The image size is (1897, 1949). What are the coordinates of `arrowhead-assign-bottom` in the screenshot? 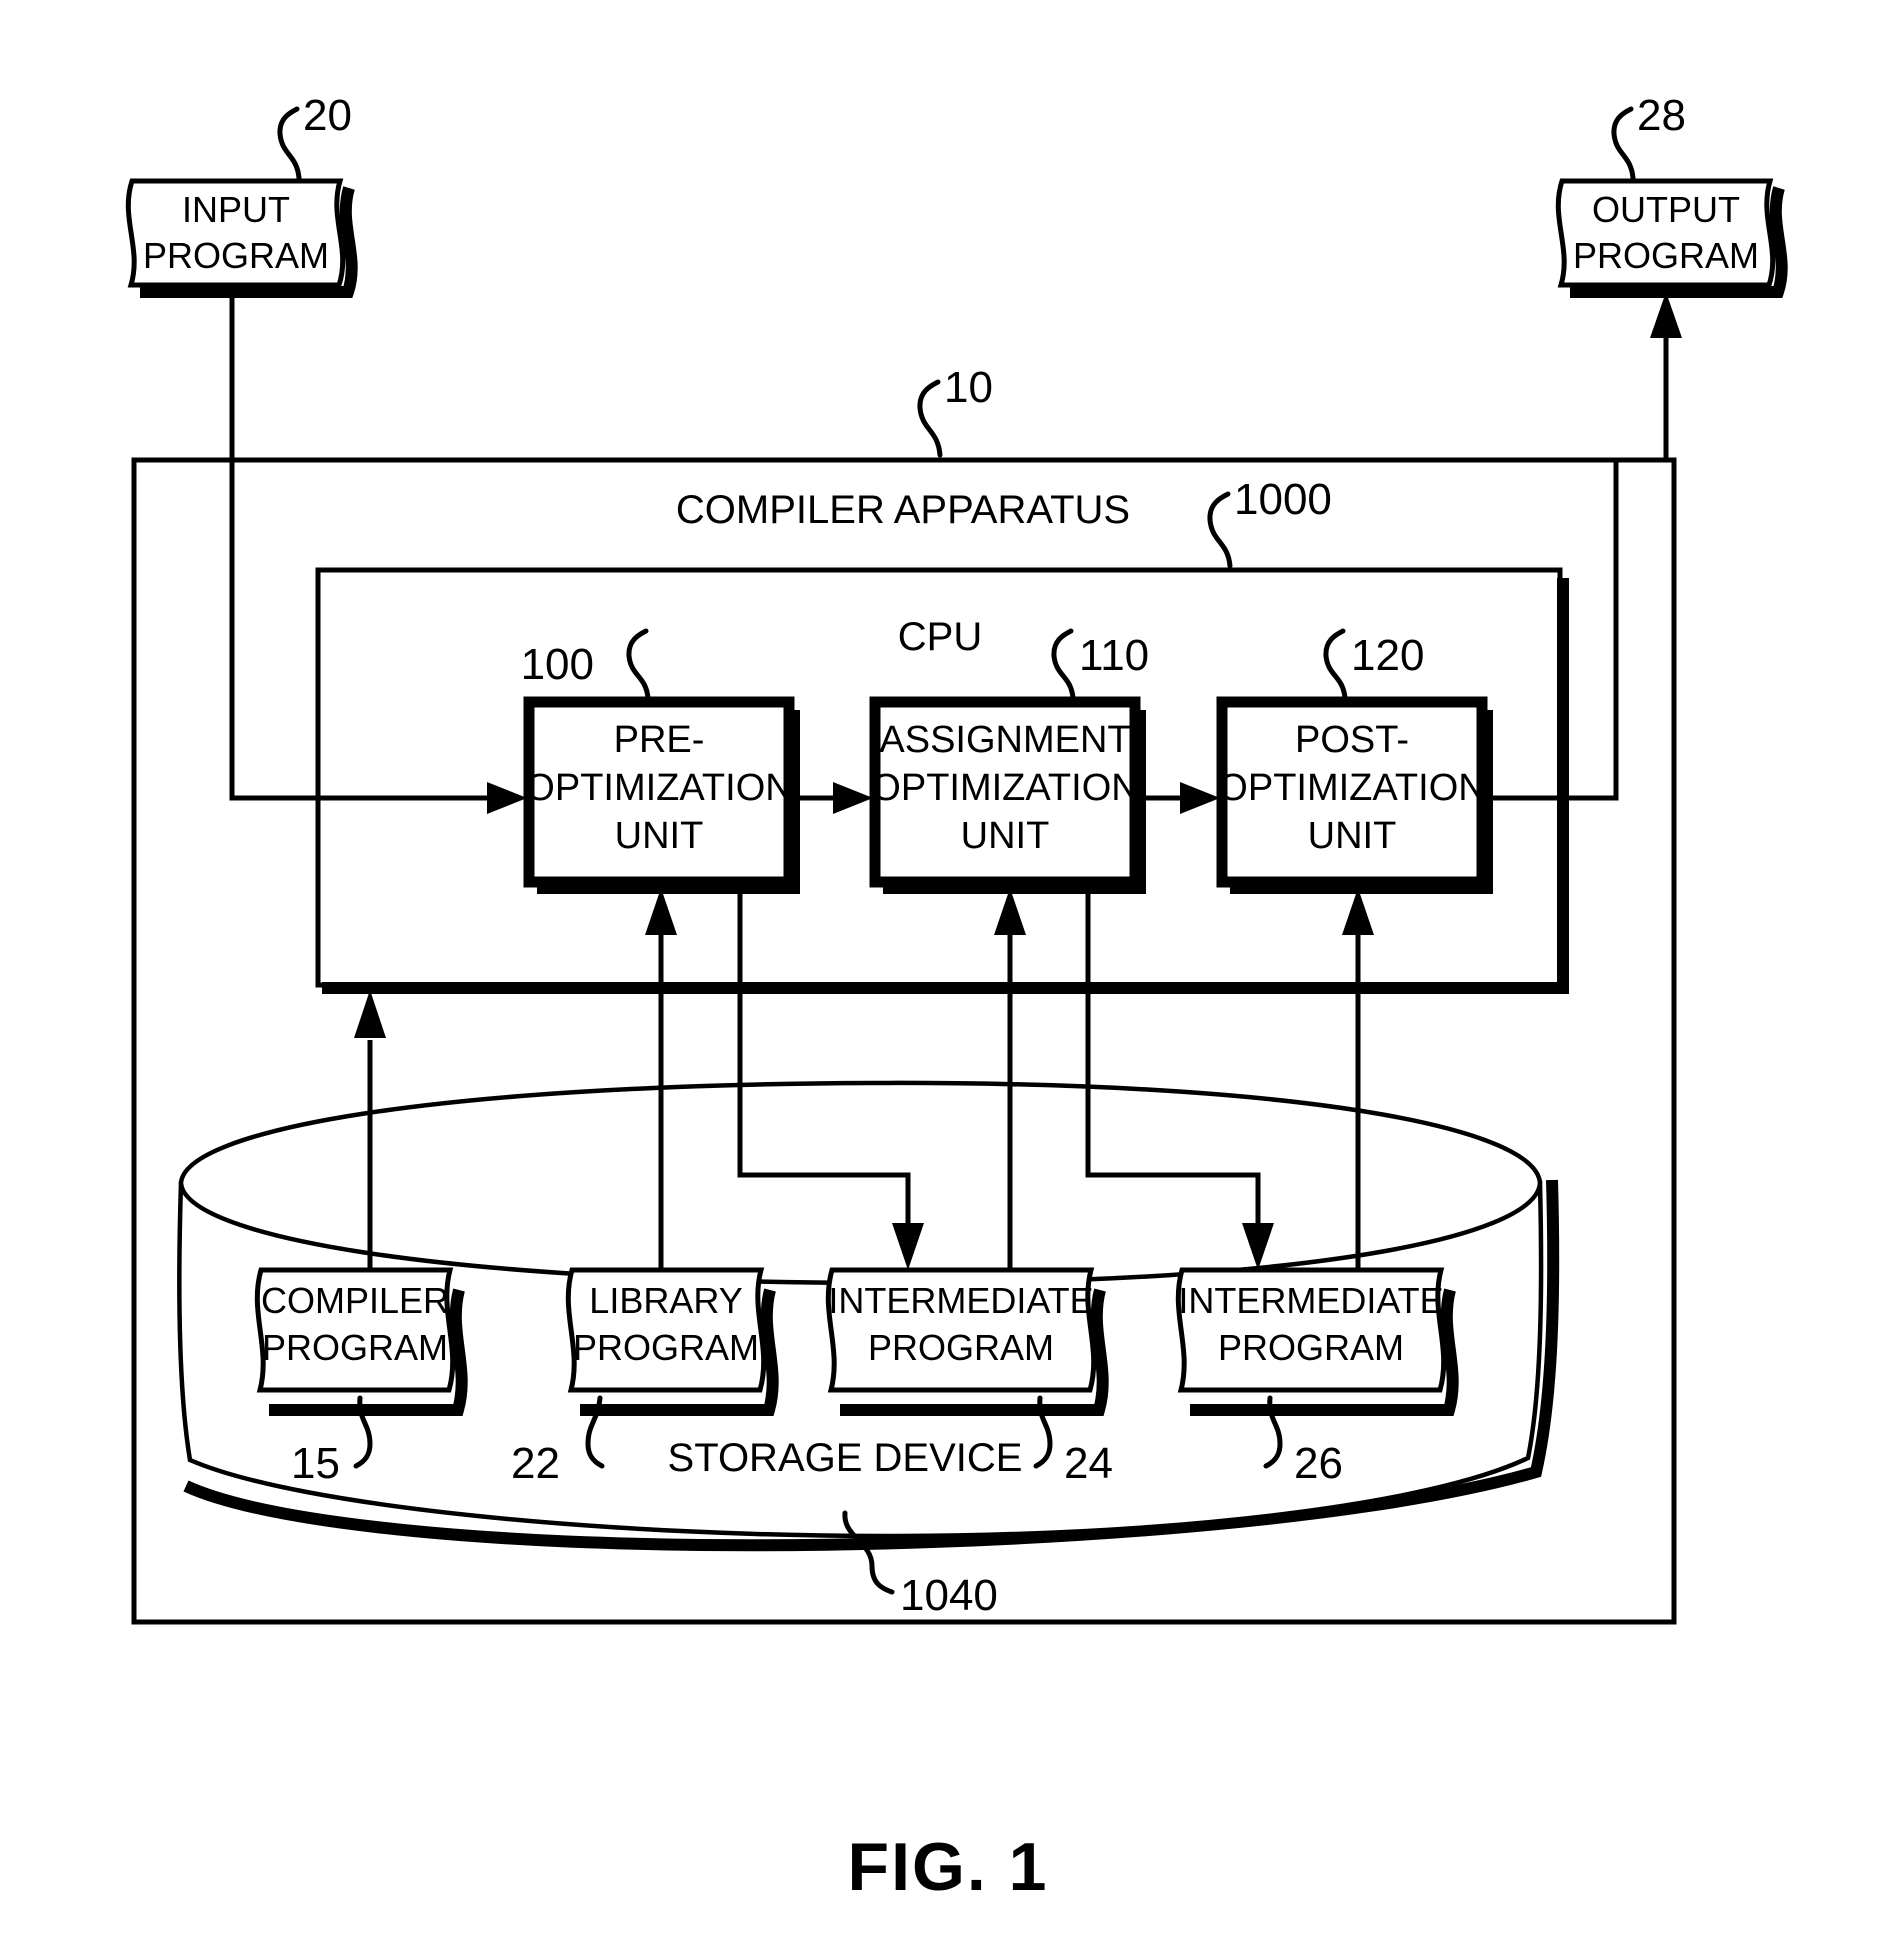 It's located at (1010, 911).